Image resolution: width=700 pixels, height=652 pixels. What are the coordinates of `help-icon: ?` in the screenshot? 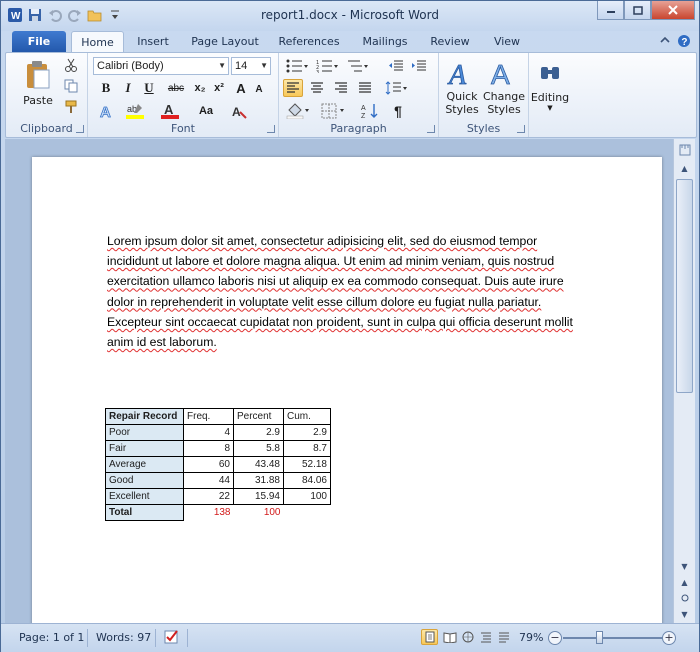 It's located at (684, 42).